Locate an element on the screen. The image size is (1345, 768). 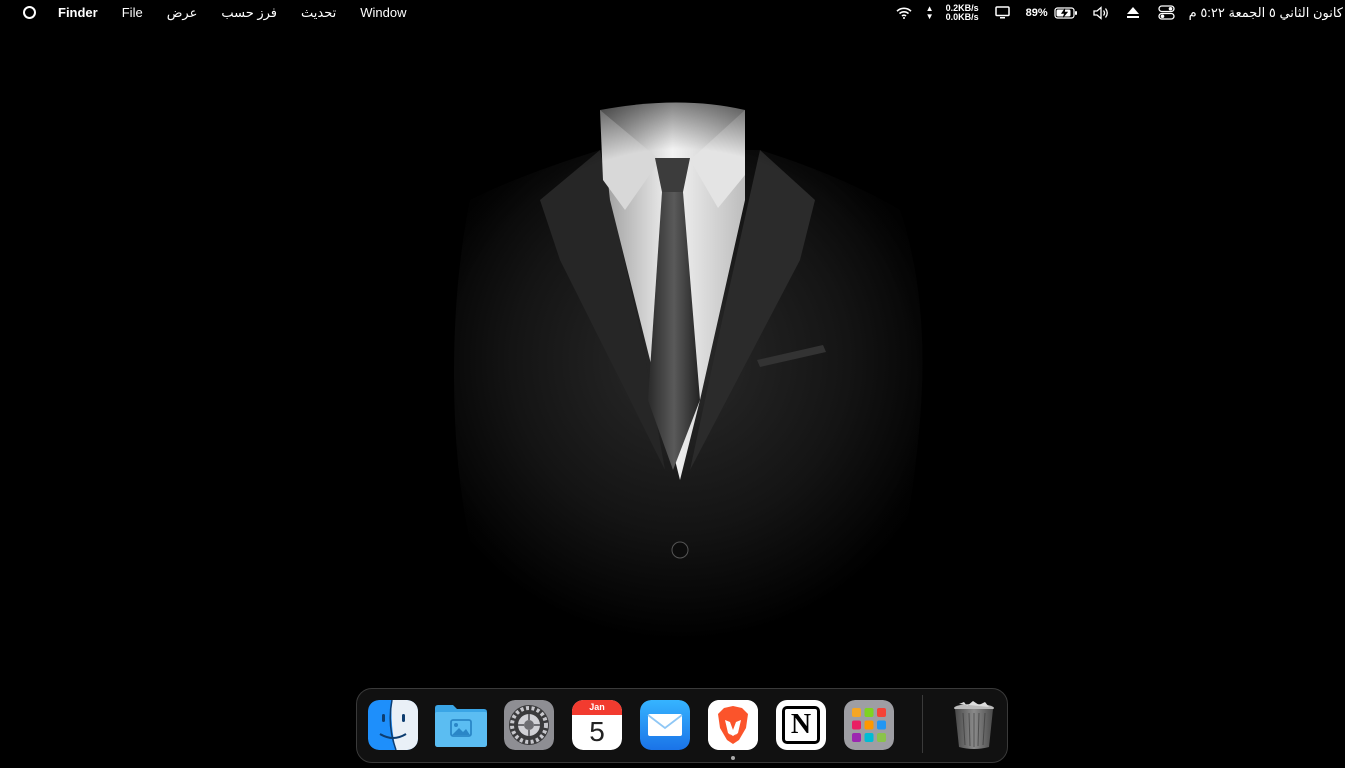
menu-item-sort-by: فرز حسب is located at coordinates (249, 13).